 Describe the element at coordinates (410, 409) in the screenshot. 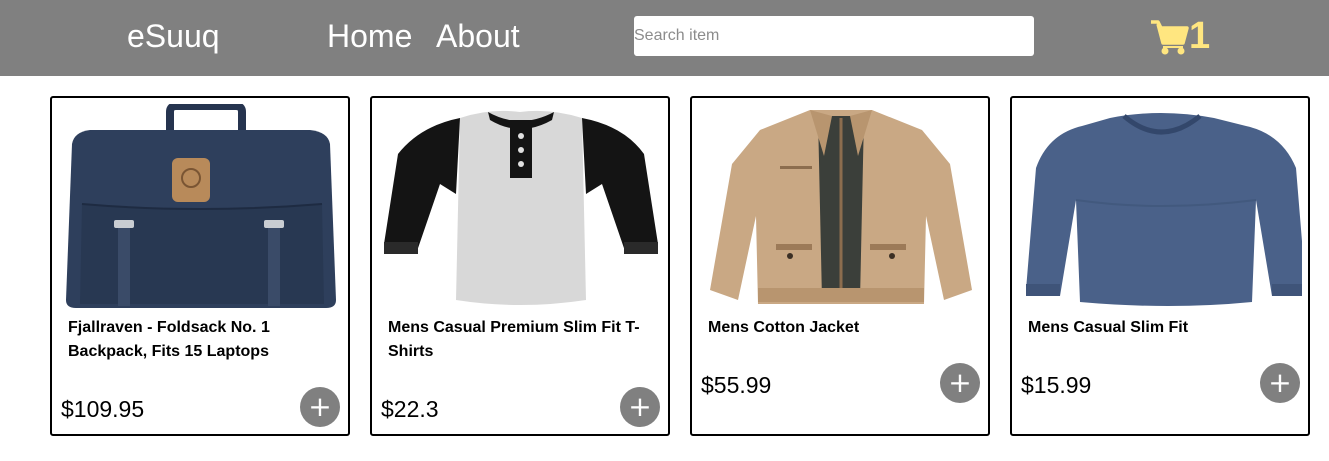

I see `product-price: $22.3` at that location.